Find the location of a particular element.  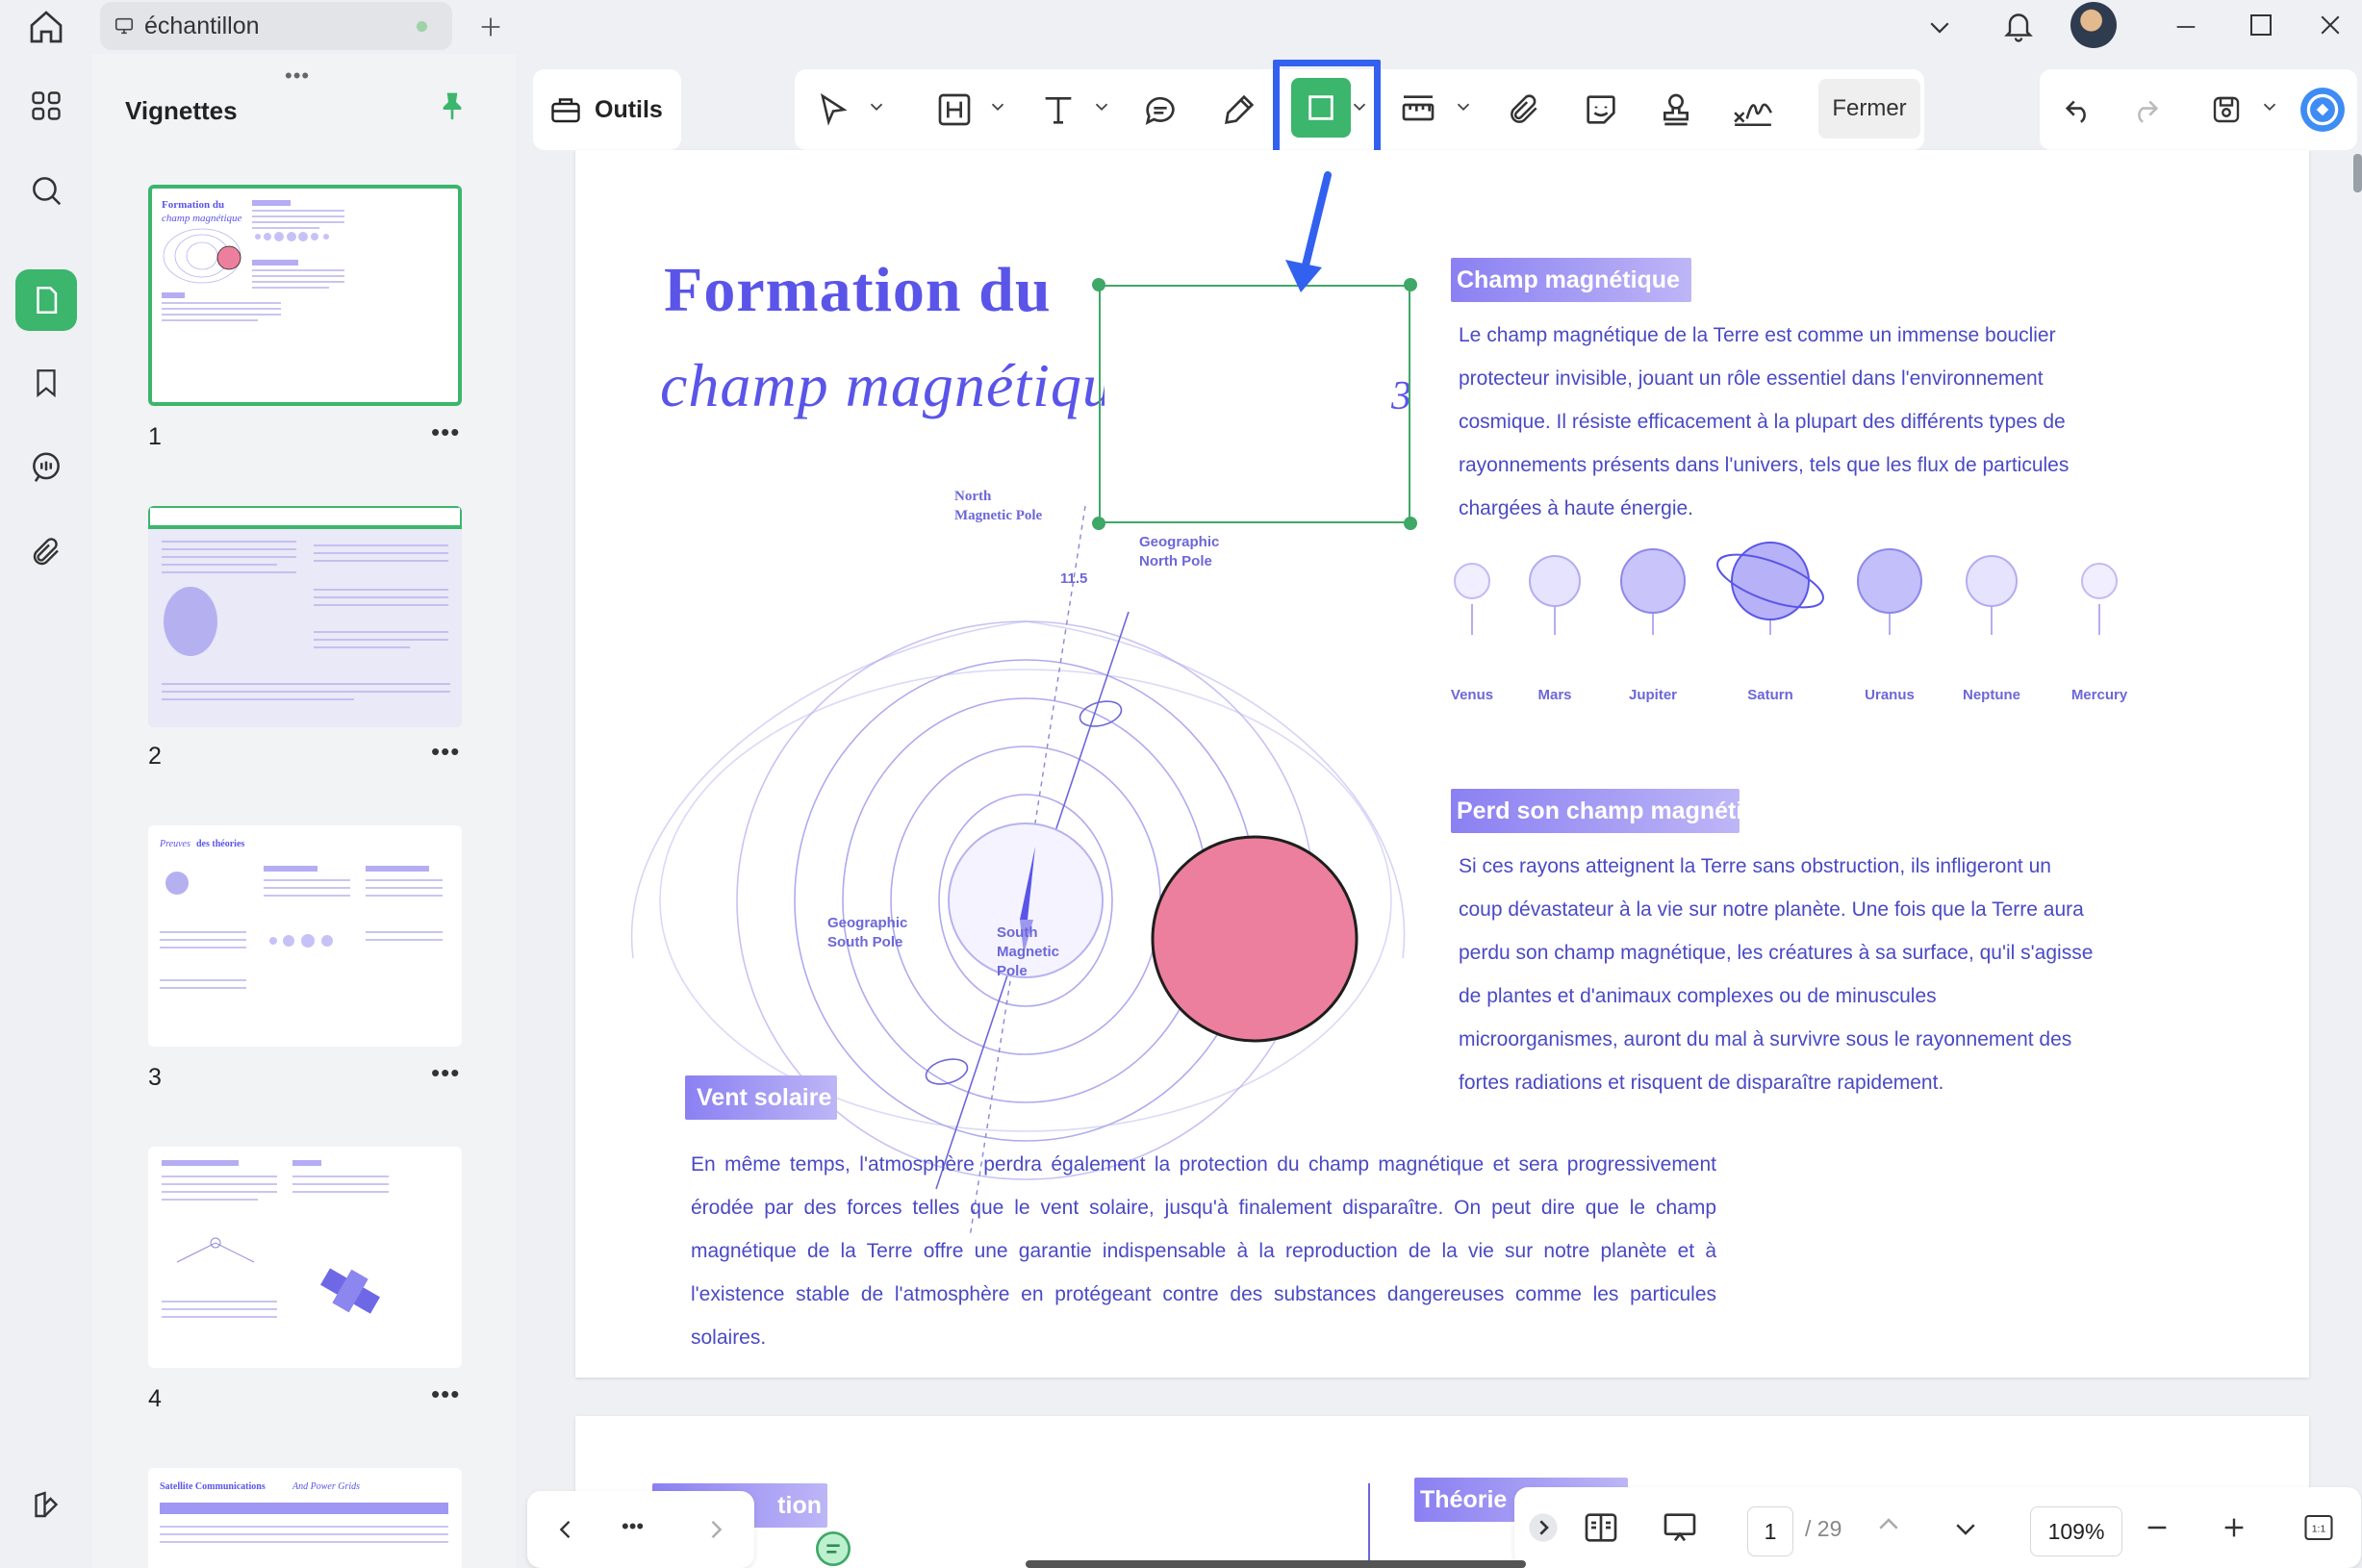

left-rail is located at coordinates (46, 811).